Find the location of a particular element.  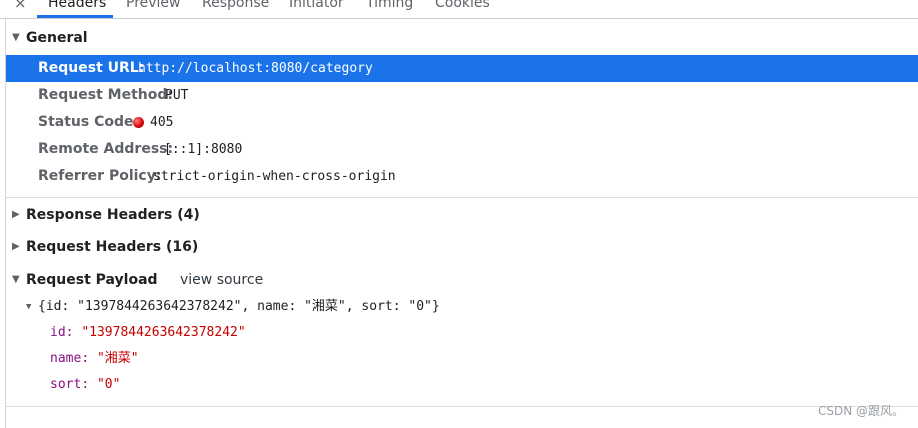

referrer-policy-value: strict-origin-when-cross-origin is located at coordinates (274, 176).